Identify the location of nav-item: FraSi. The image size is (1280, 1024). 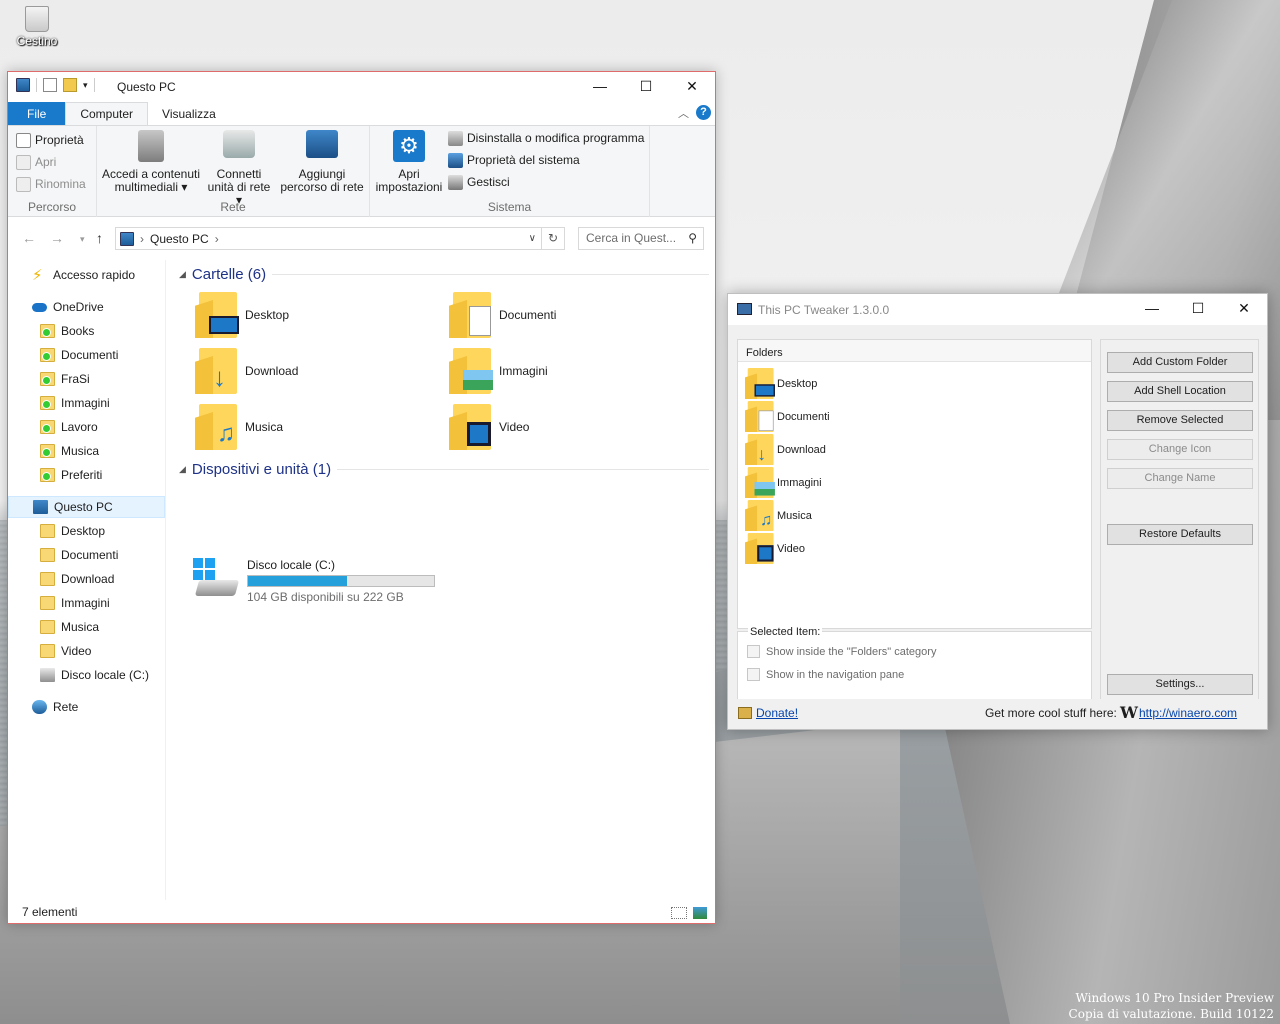
(65, 379).